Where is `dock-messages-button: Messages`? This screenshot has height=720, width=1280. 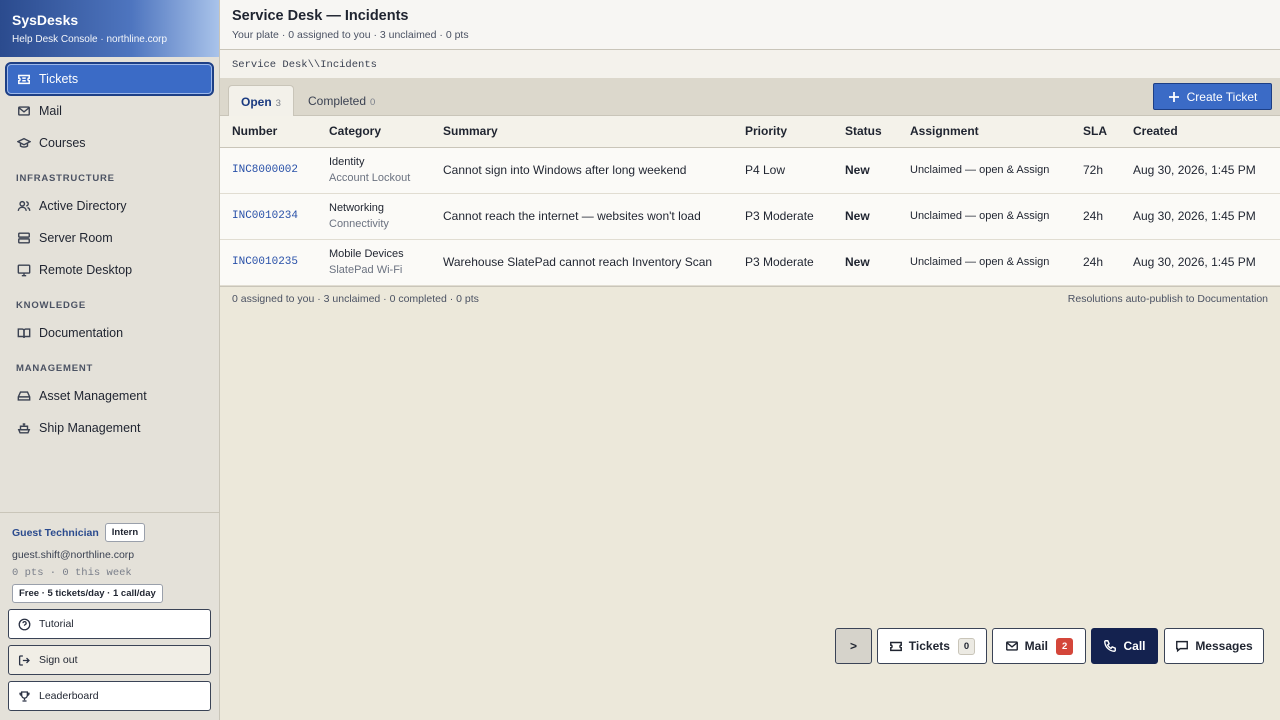
dock-messages-button: Messages is located at coordinates (1214, 646).